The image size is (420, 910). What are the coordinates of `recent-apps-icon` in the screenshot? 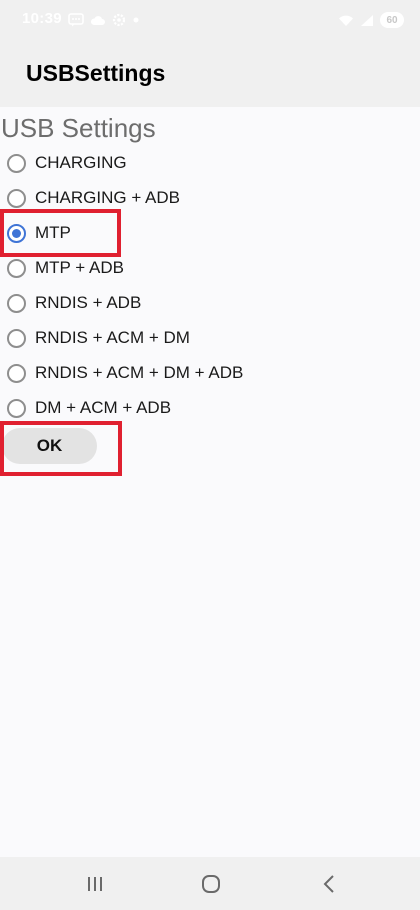 It's located at (95, 884).